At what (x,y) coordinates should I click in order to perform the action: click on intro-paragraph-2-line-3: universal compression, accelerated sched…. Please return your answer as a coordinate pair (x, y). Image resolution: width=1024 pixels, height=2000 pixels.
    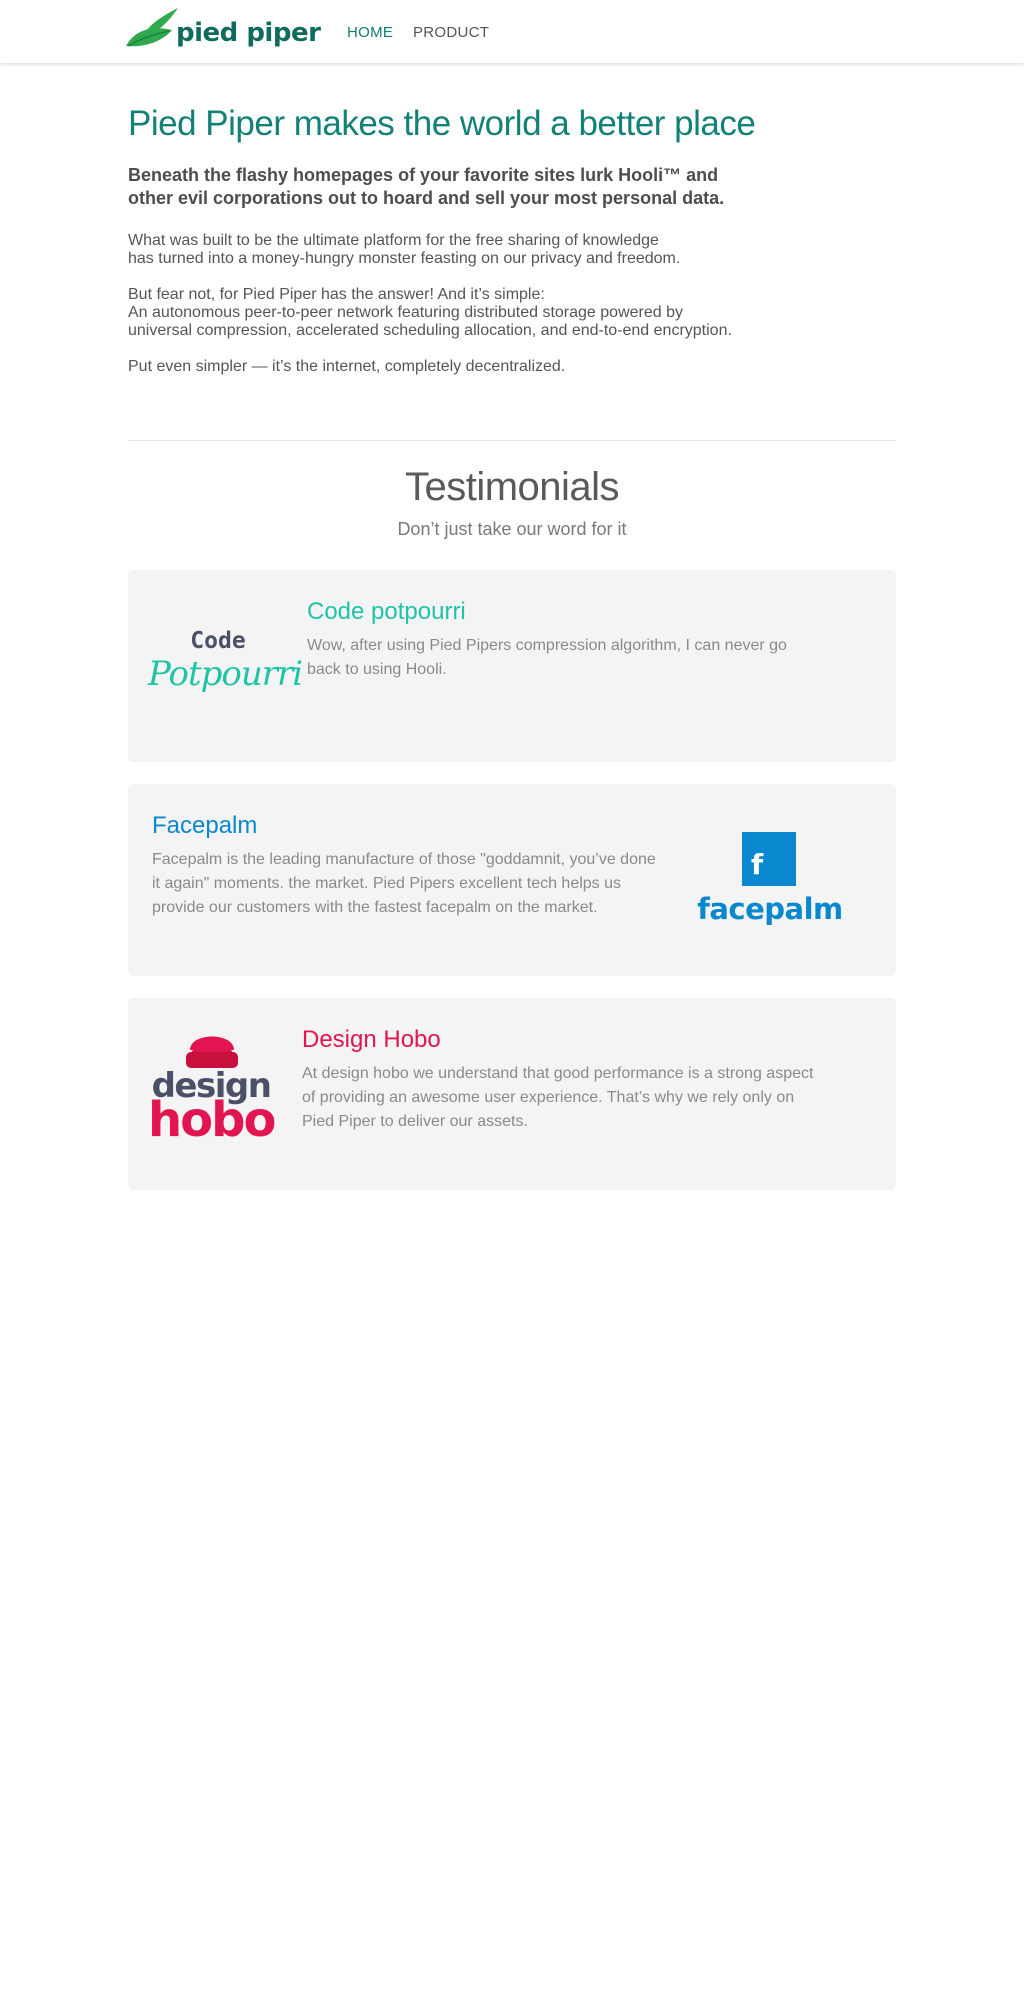
    Looking at the image, I should click on (430, 330).